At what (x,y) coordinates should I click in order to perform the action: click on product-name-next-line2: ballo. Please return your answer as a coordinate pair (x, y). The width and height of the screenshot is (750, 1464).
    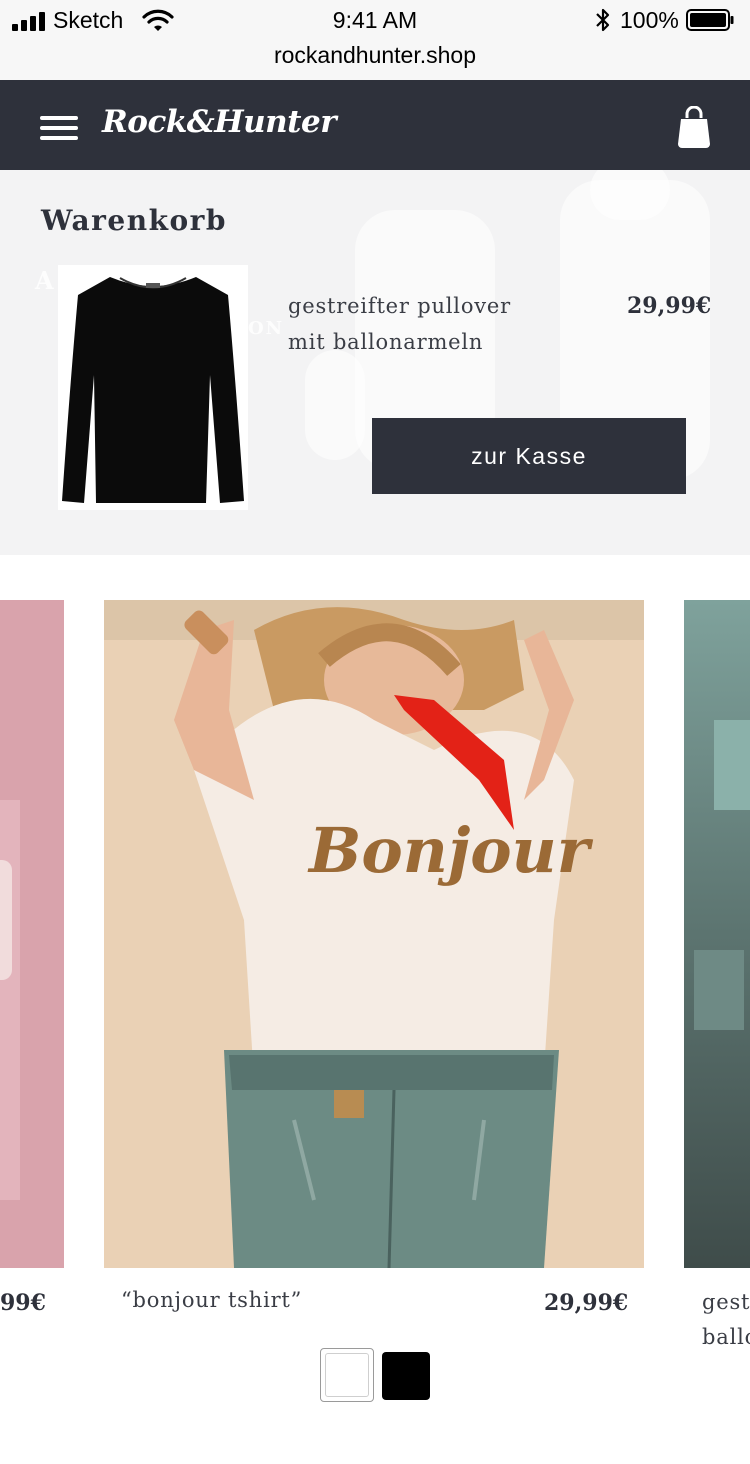
    Looking at the image, I should click on (726, 1337).